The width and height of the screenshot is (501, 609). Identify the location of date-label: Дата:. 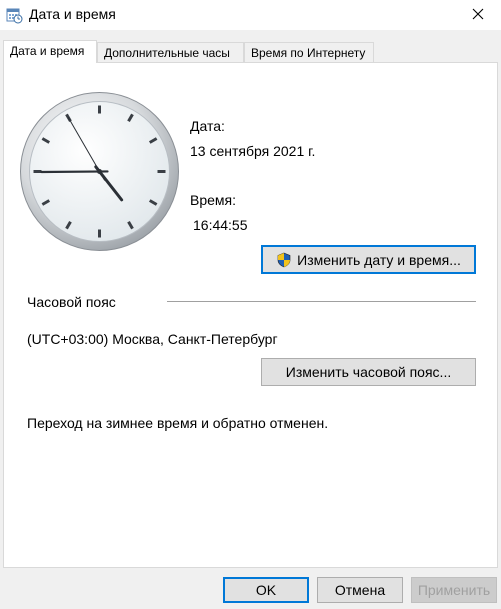
(207, 126).